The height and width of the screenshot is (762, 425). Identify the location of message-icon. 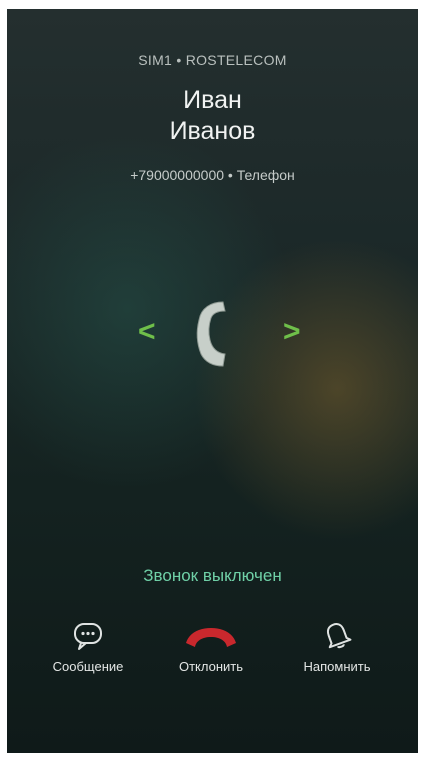
(88, 636).